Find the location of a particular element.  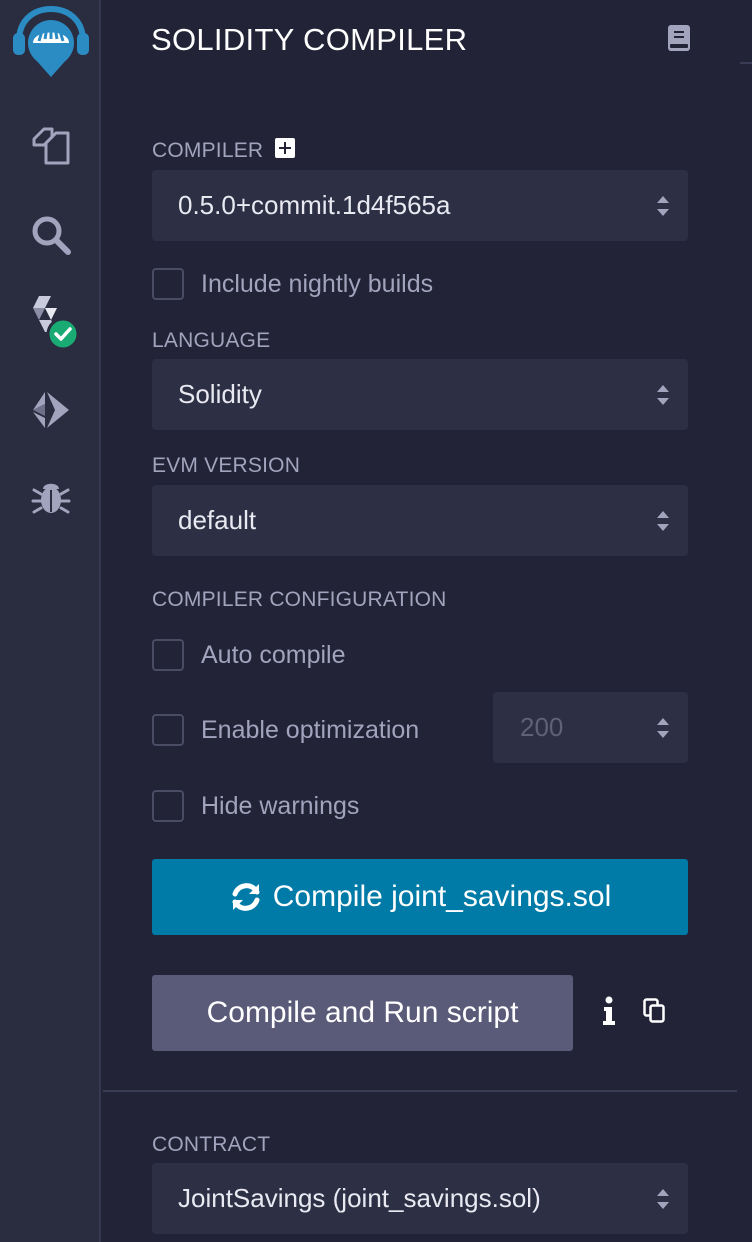

refresh-icon is located at coordinates (246, 897).